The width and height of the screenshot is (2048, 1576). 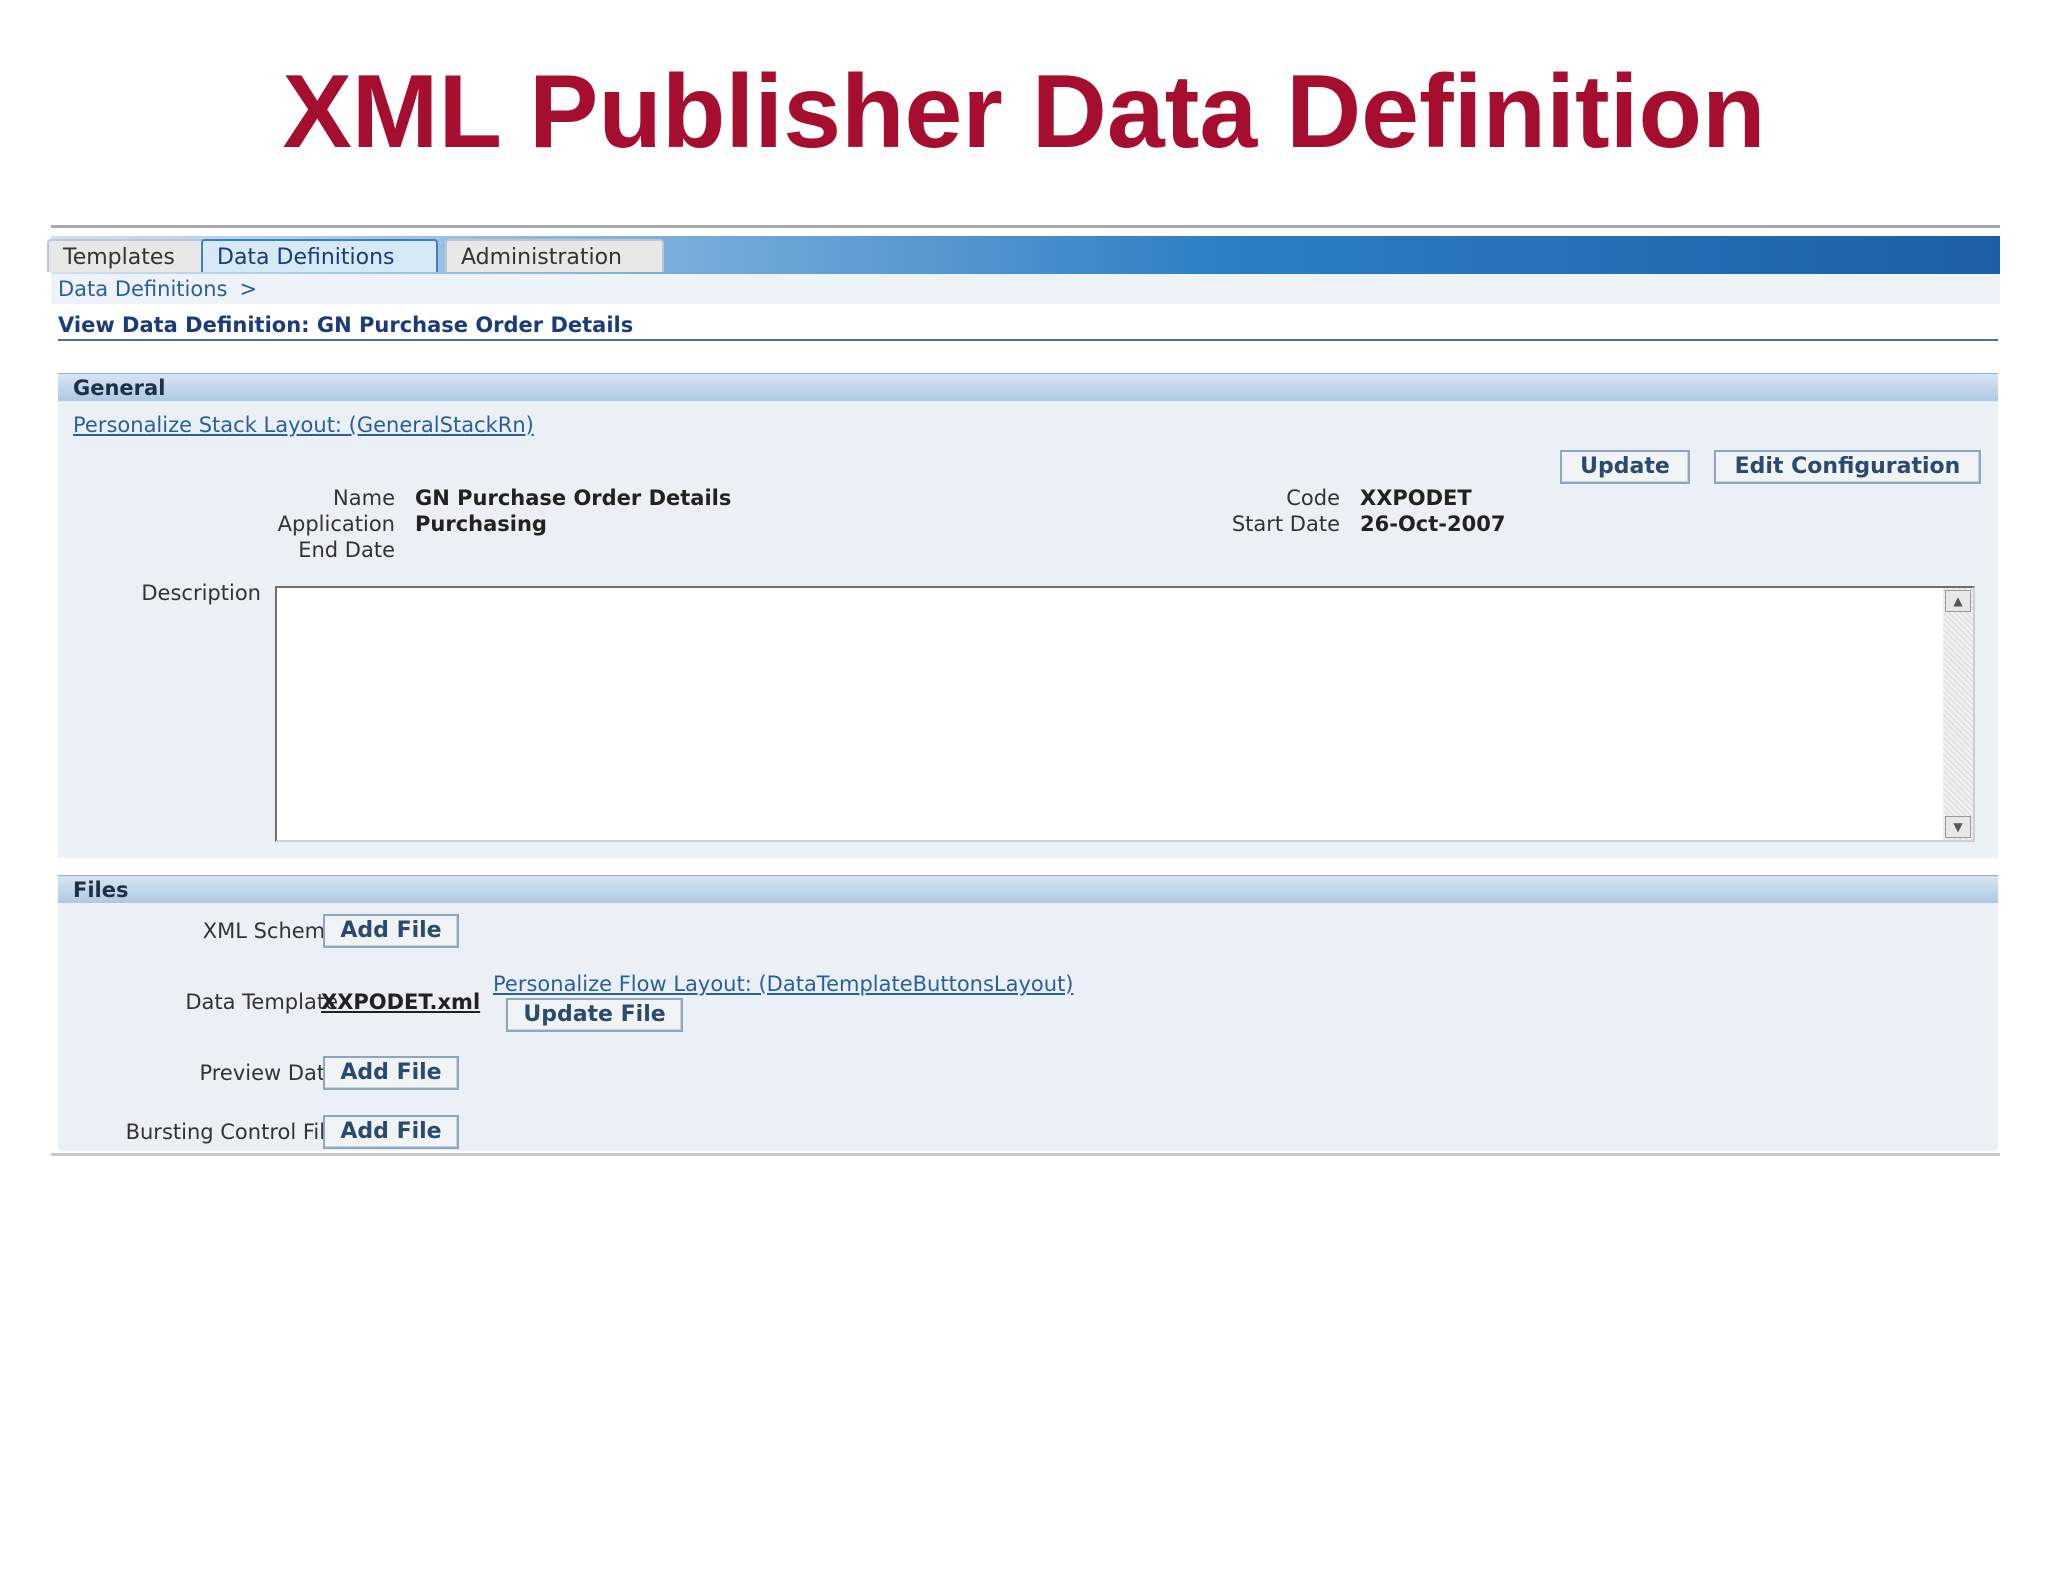 What do you see at coordinates (1313, 498) in the screenshot?
I see `code-label: Code` at bounding box center [1313, 498].